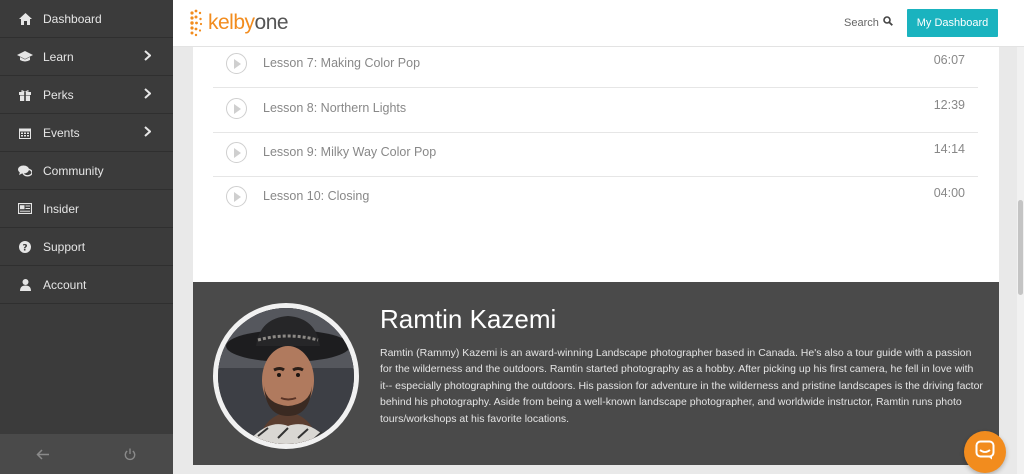 The width and height of the screenshot is (1024, 474). Describe the element at coordinates (595, 155) in the screenshot. I see `lesson-row: Lesson 9: Milky Way Color Pop 14:14` at that location.